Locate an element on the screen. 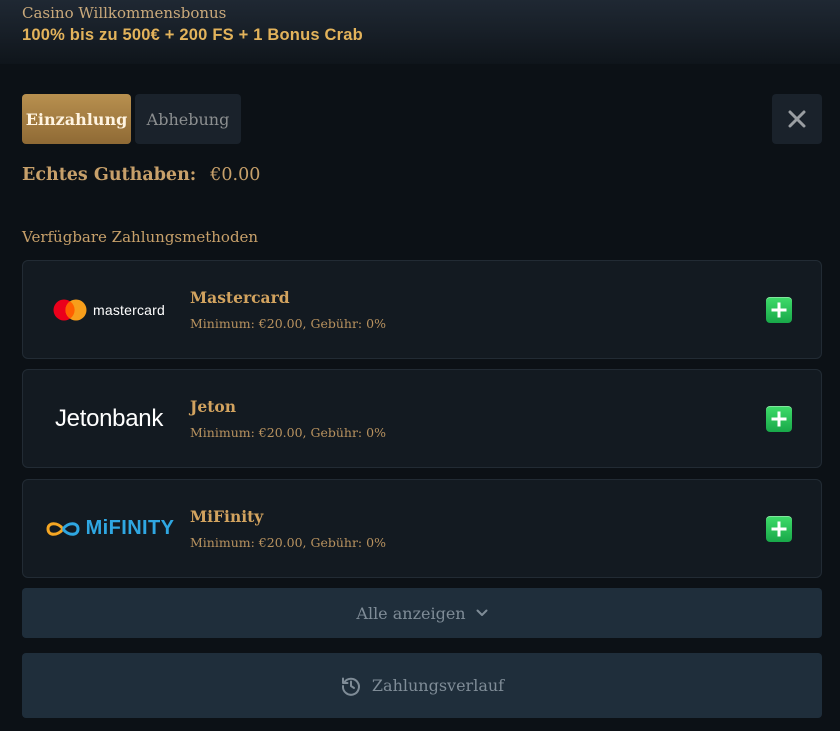  mifinity-logo: MiFINITY is located at coordinates (109, 528).